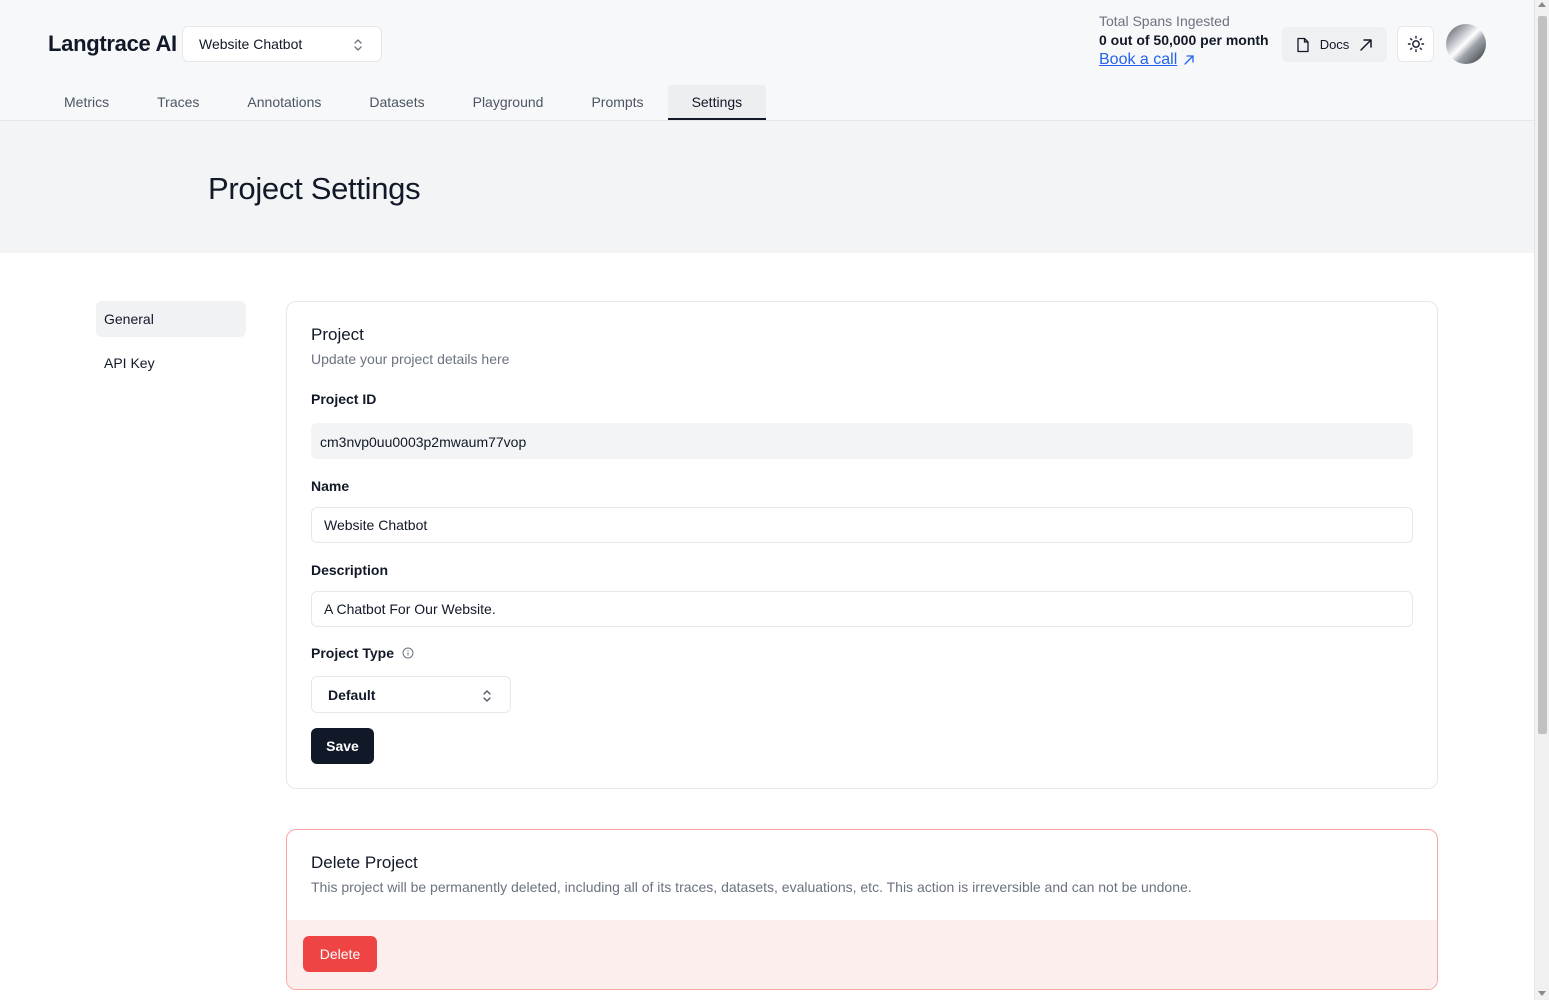 This screenshot has width=1549, height=1000. What do you see at coordinates (251, 44) in the screenshot?
I see `project-selector-label: Website Chatbot` at bounding box center [251, 44].